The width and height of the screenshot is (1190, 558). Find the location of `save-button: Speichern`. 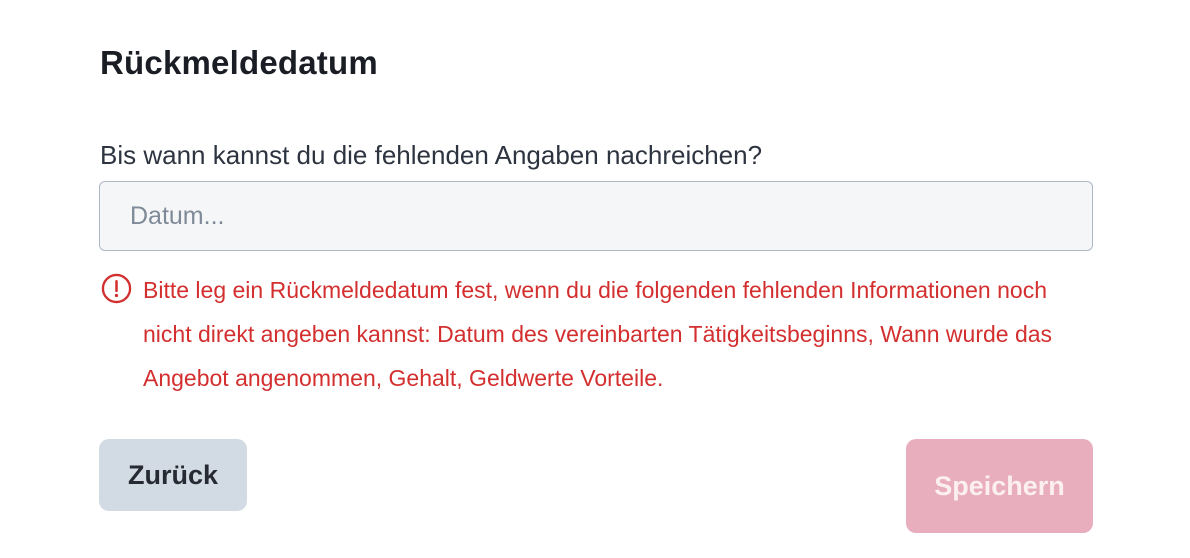

save-button: Speichern is located at coordinates (999, 486).